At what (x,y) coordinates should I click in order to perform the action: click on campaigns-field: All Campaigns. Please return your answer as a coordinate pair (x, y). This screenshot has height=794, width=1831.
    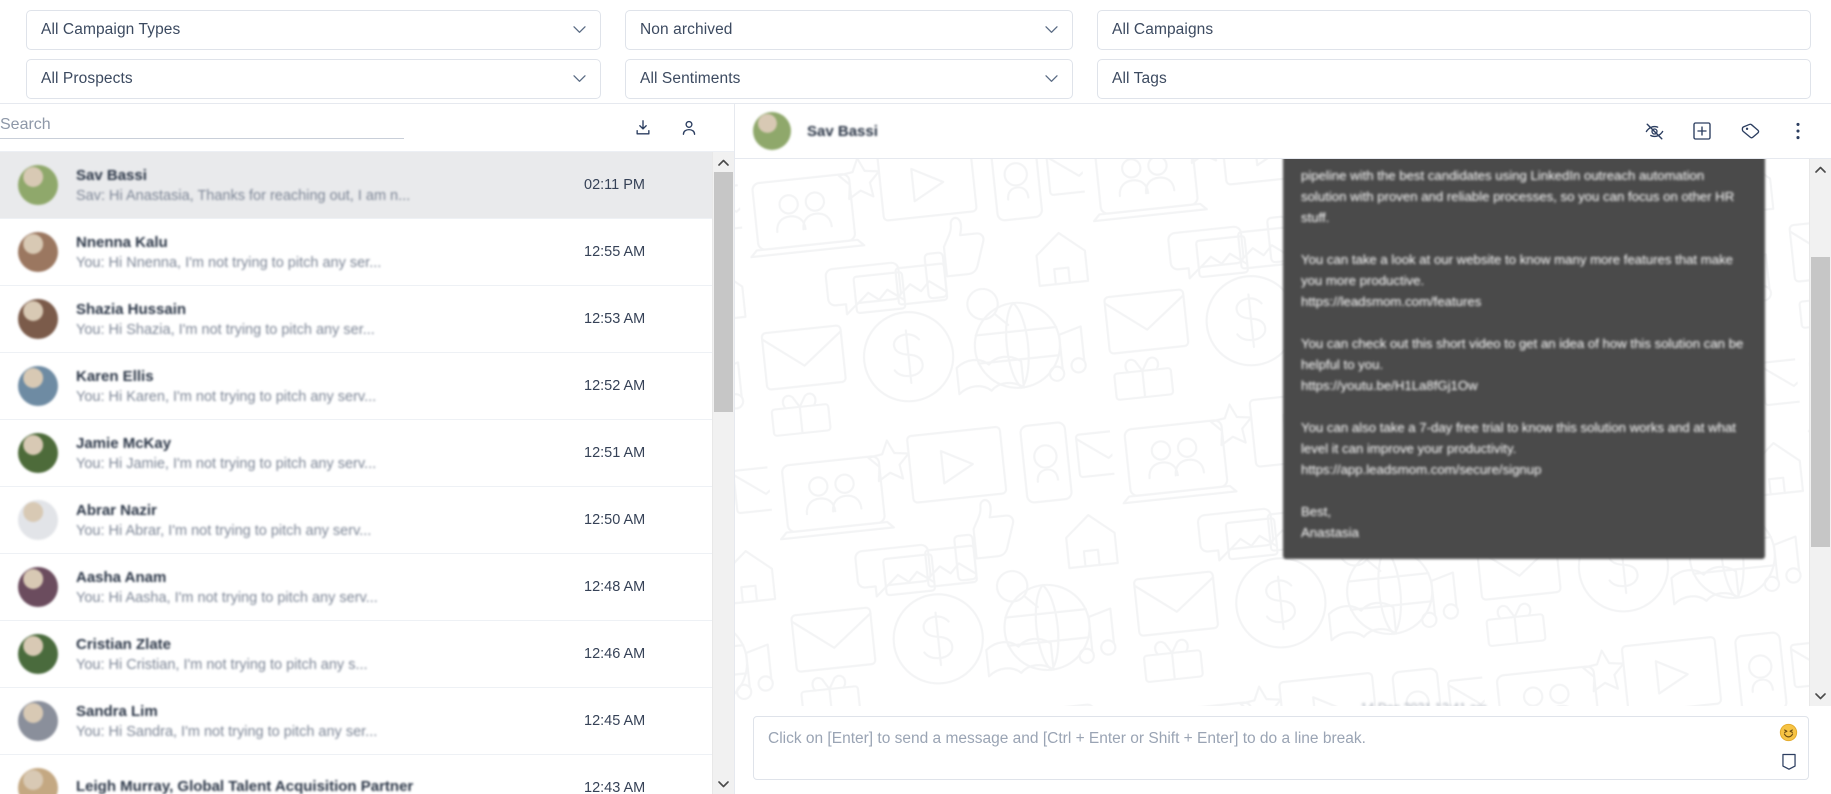
    Looking at the image, I should click on (1454, 30).